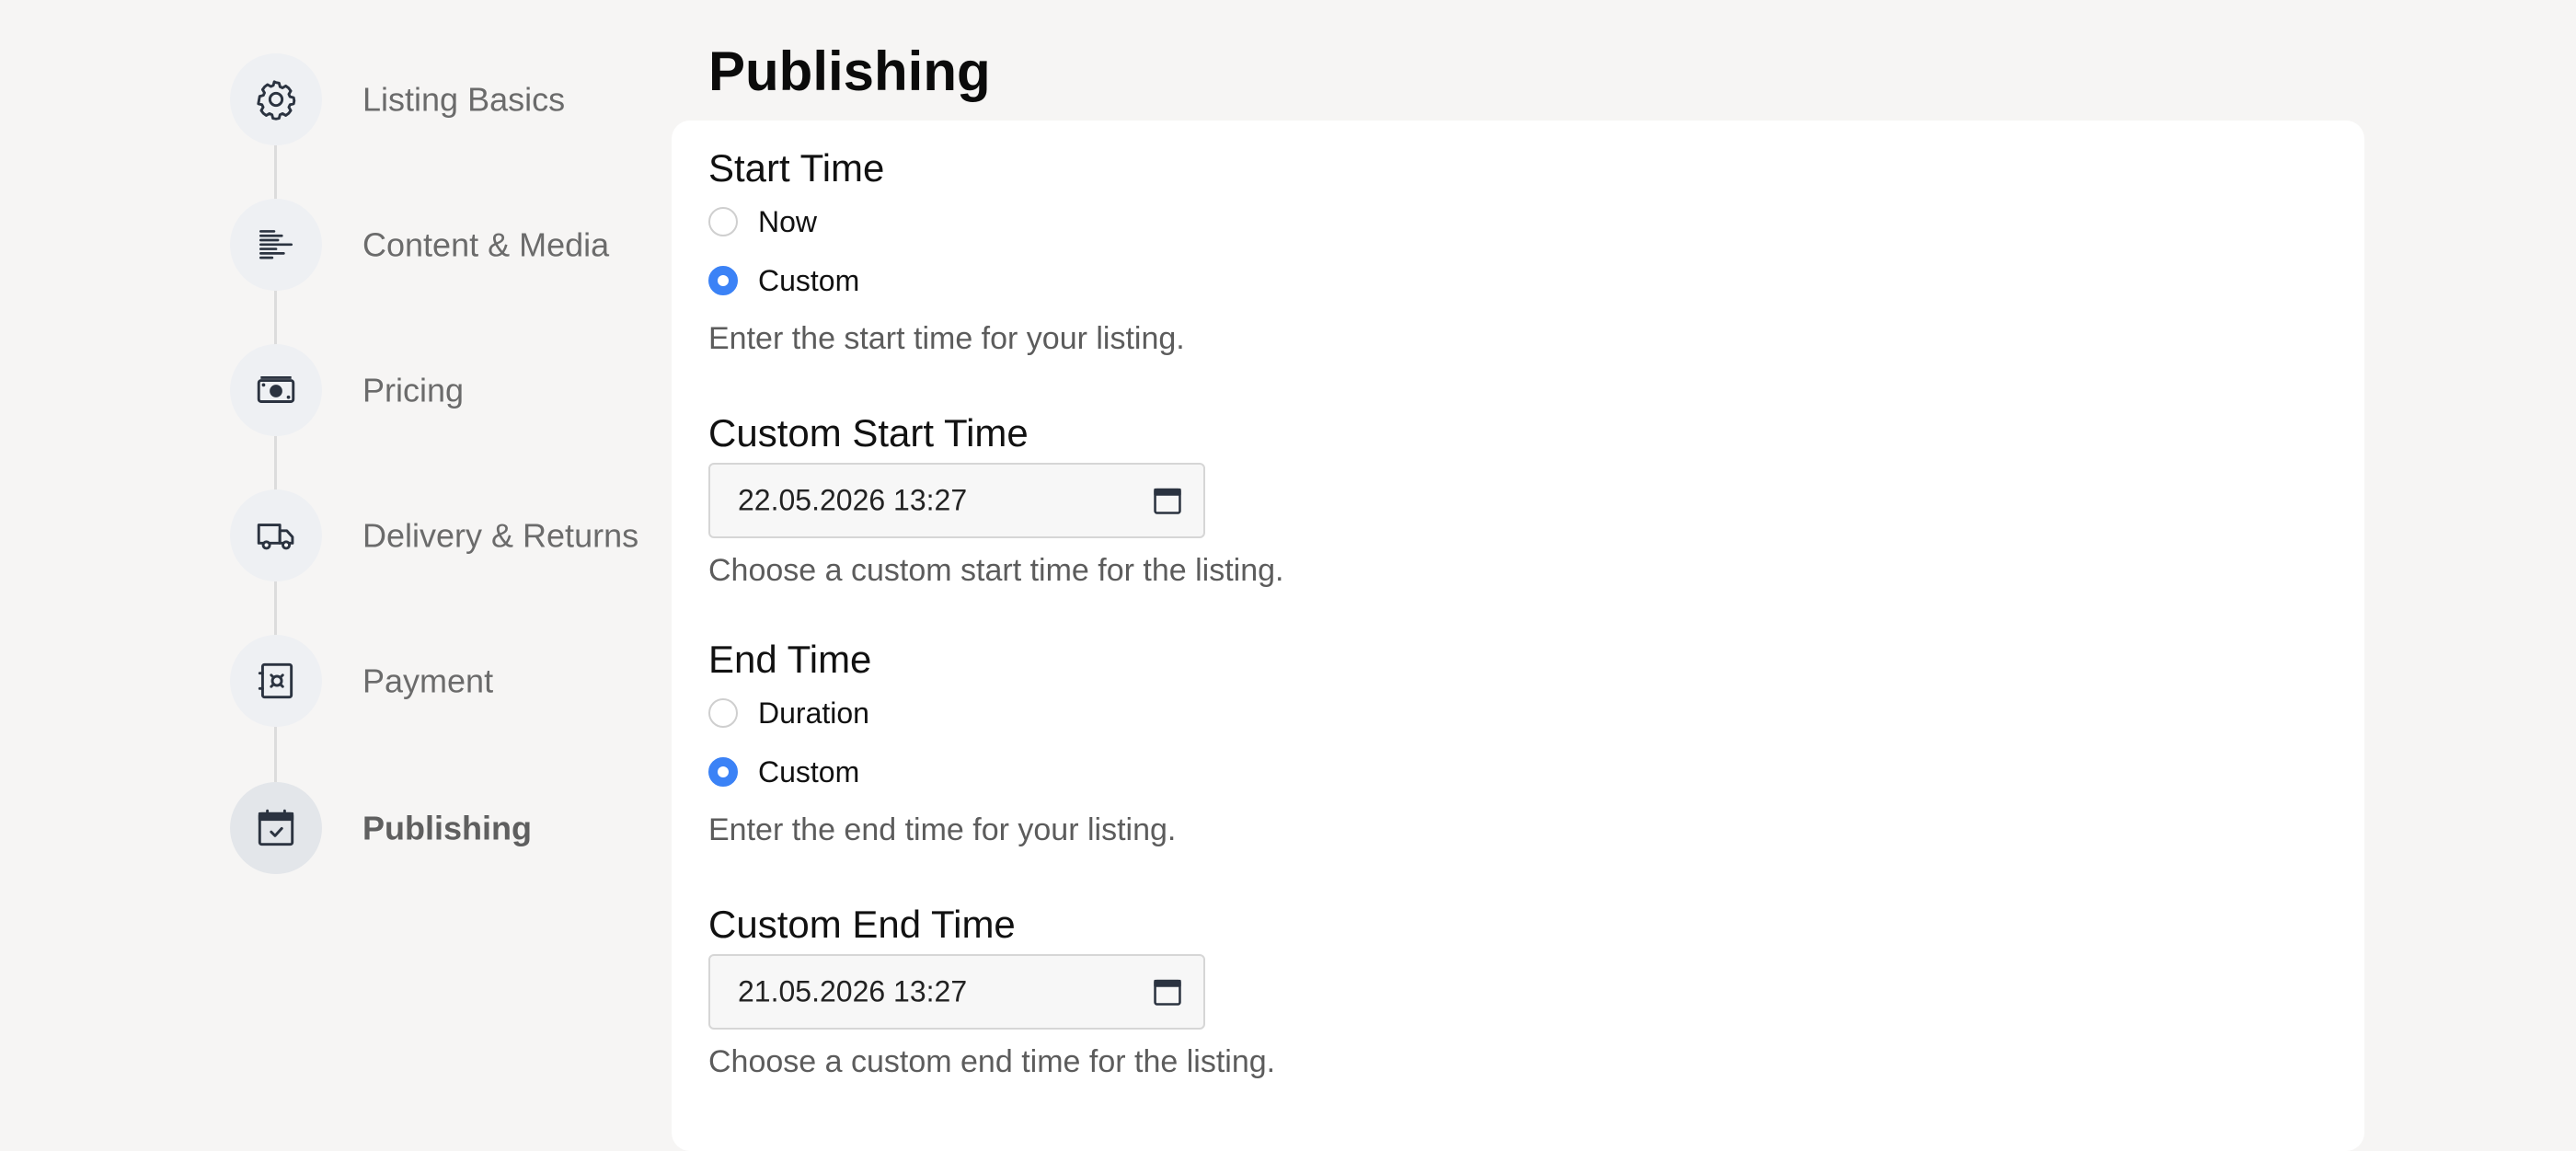  I want to click on text-lines-icon, so click(276, 244).